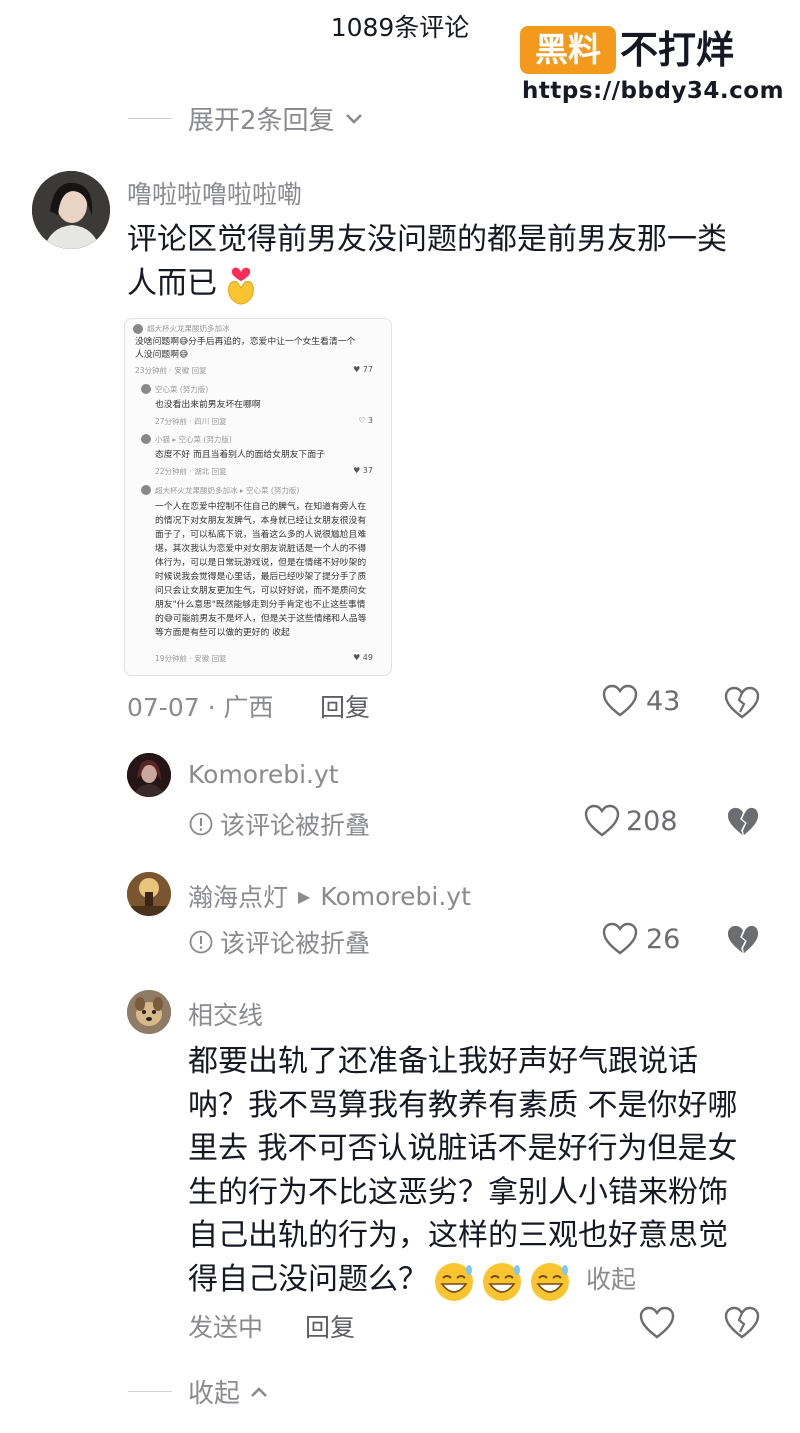  What do you see at coordinates (427, 239) in the screenshot?
I see `comment-text-line: 评论区觉得前男友没问题的都是前男友那一类` at bounding box center [427, 239].